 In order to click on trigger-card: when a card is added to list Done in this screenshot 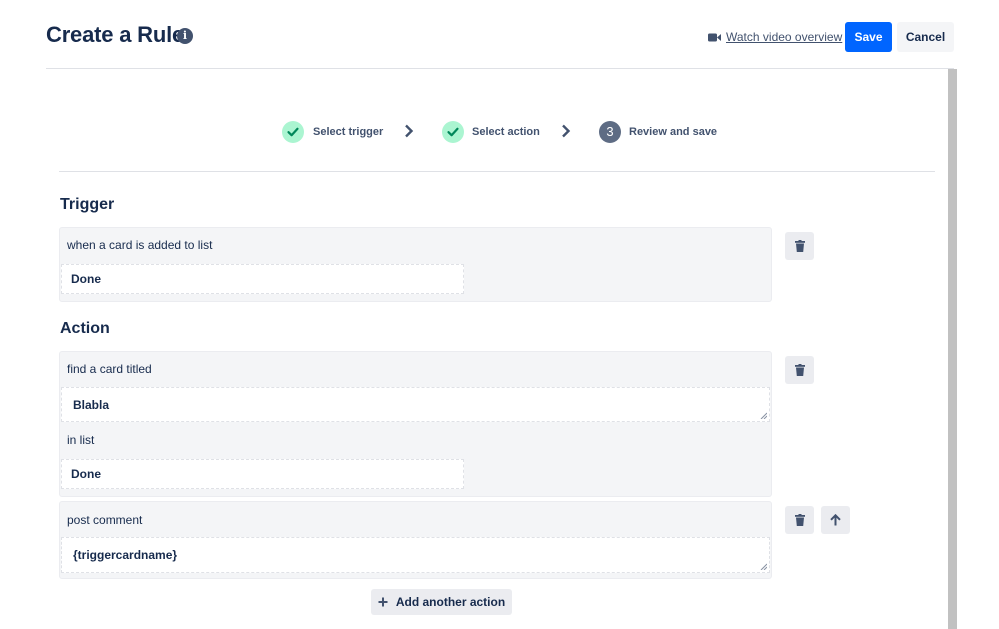, I will do `click(415, 264)`.